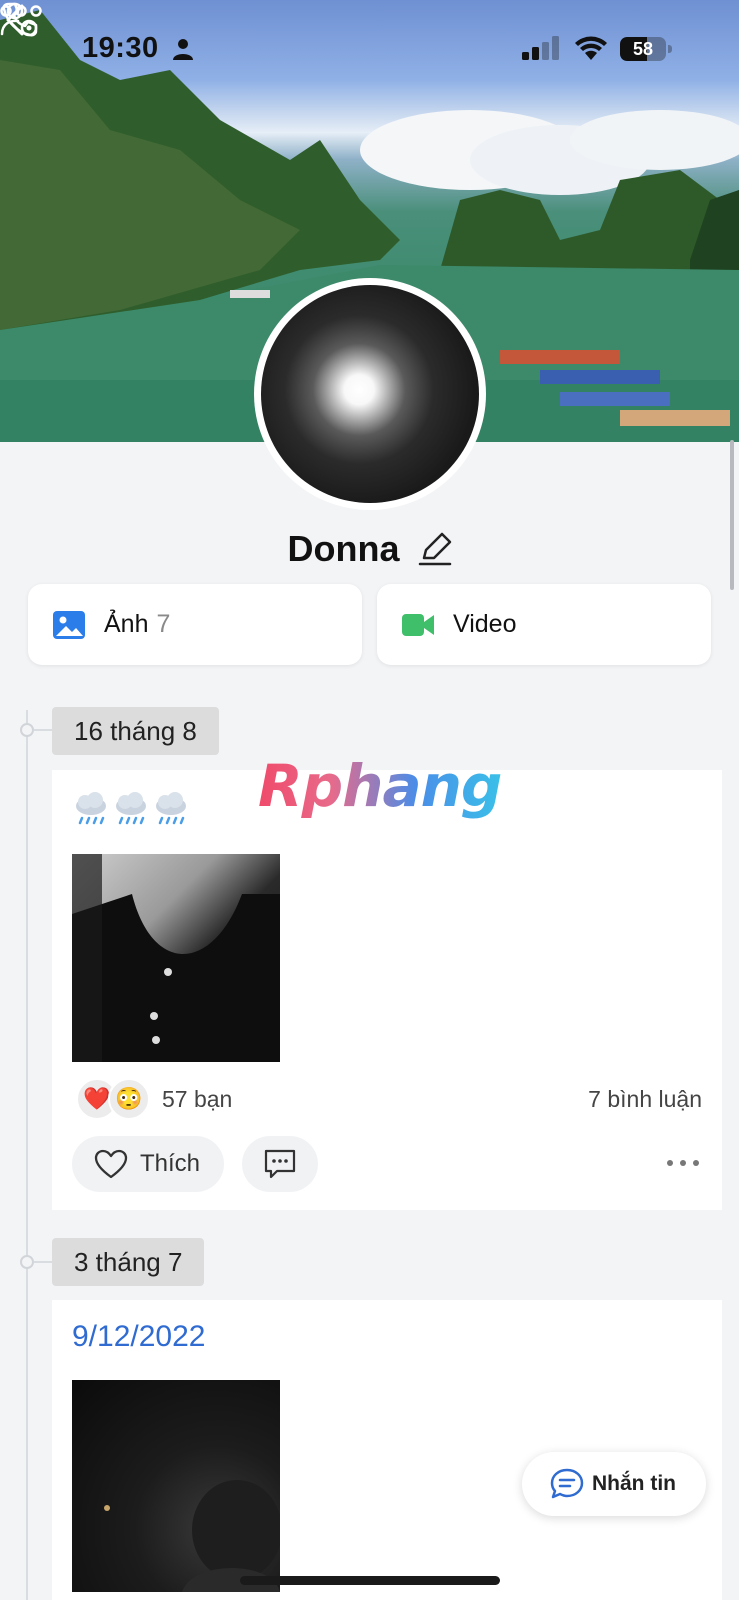 Image resolution: width=739 pixels, height=1600 pixels. Describe the element at coordinates (135, 731) in the screenshot. I see `date-tag: 16 tháng 8` at that location.